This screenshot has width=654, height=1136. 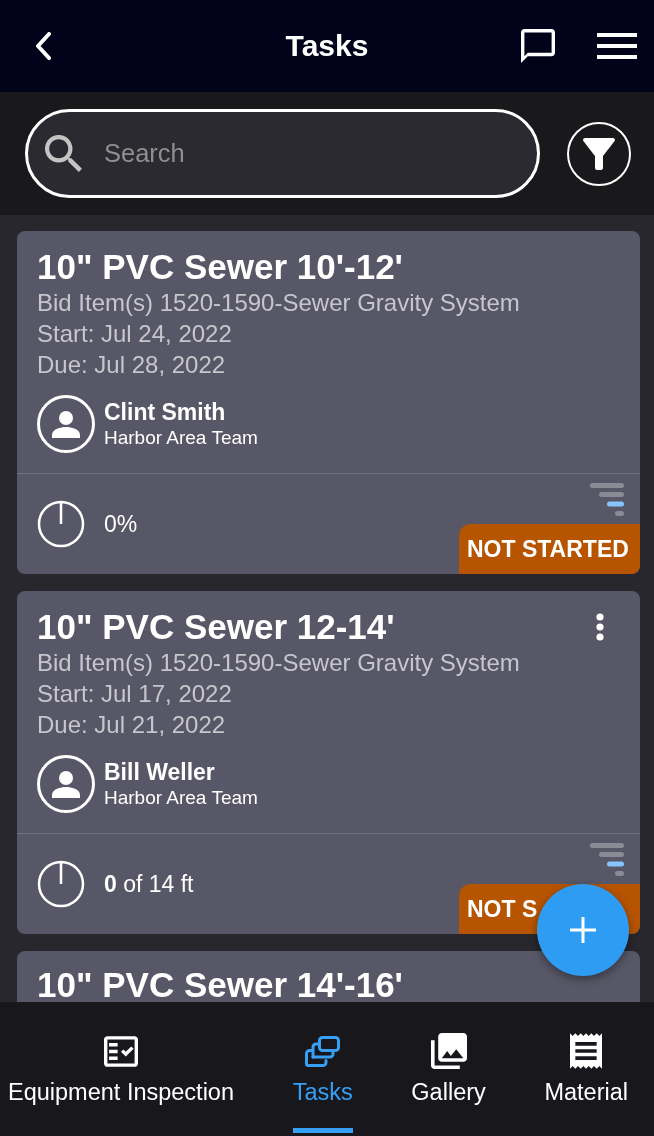 I want to click on nav-tab: Material, so click(x=586, y=1067).